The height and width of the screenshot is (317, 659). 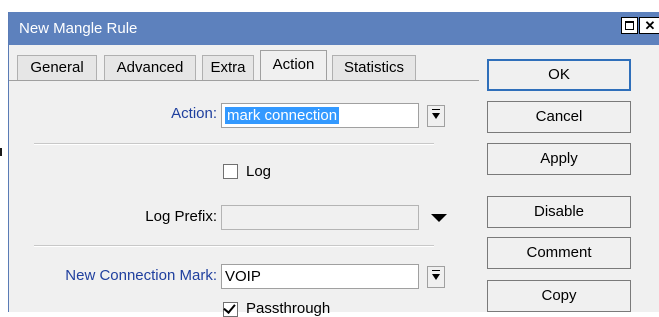 I want to click on passthrough-label: Passthrough, so click(x=288, y=308).